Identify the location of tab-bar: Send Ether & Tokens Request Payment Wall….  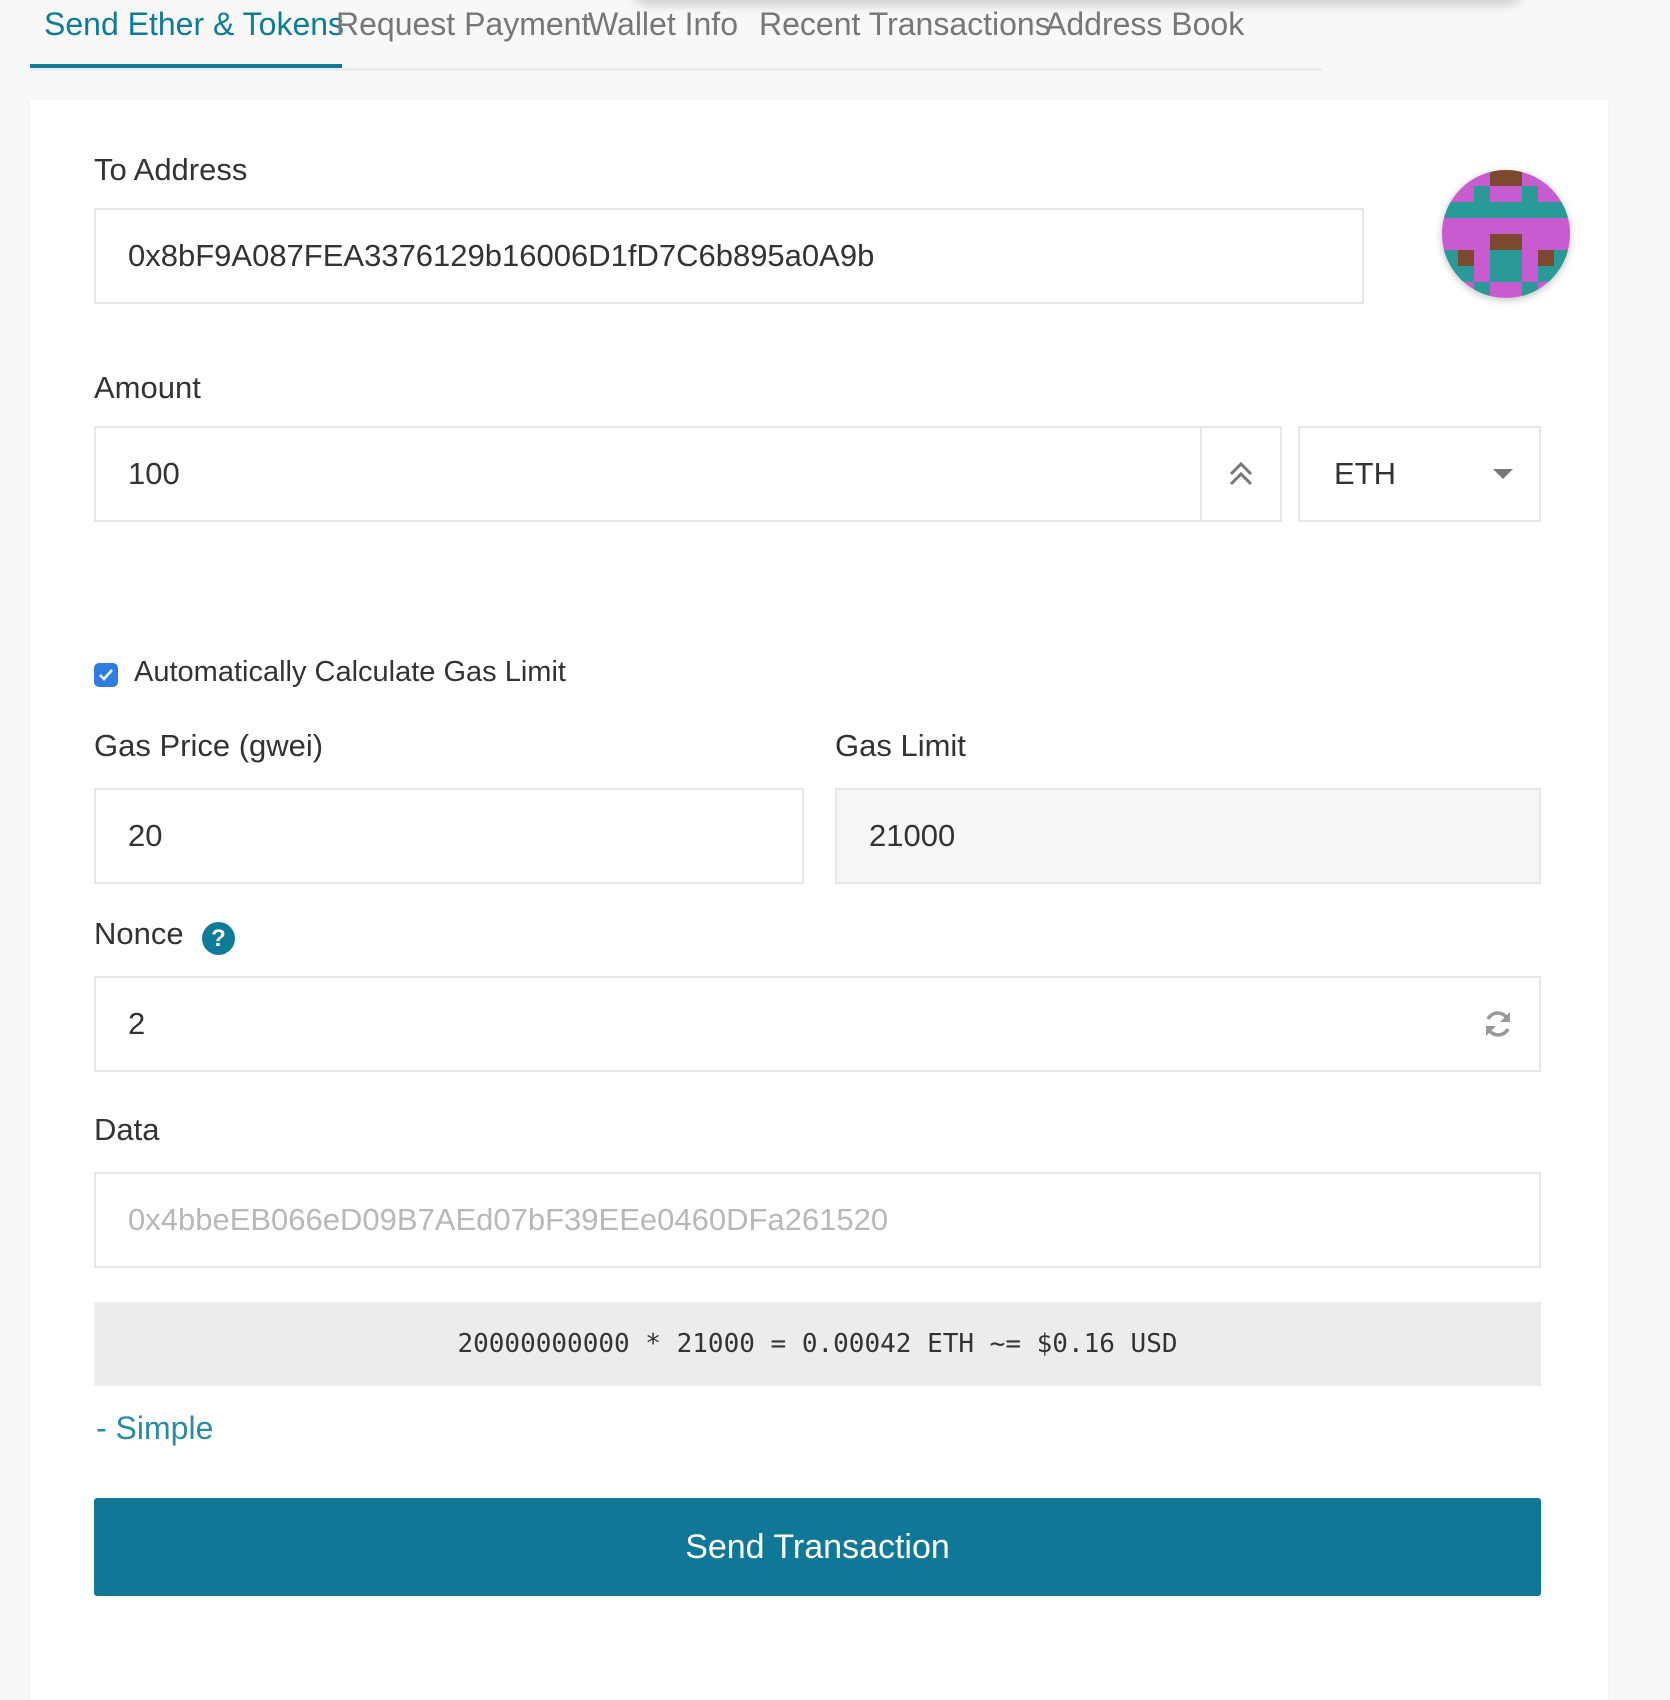
(676, 35).